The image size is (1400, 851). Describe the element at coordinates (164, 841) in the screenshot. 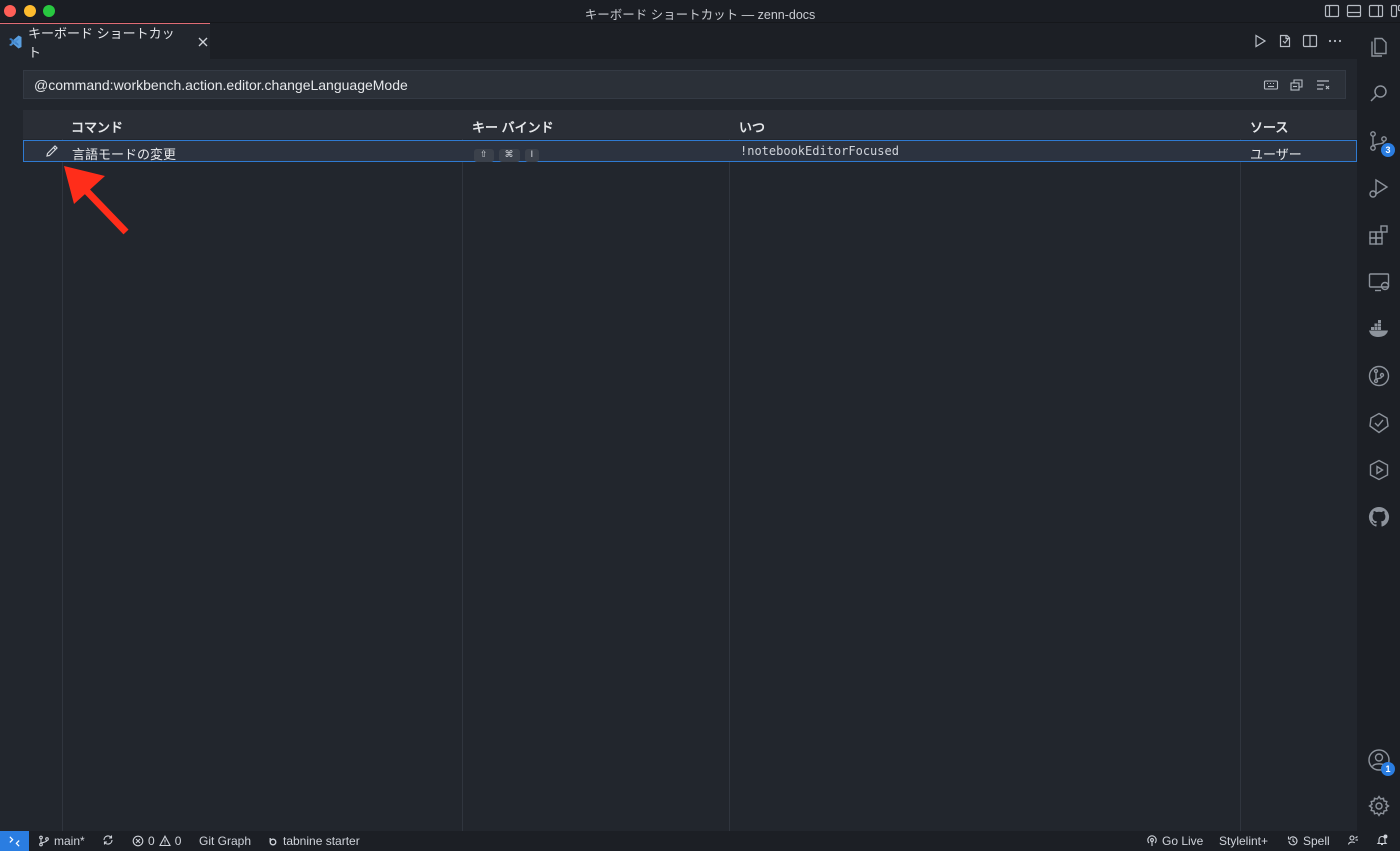

I see `warning-icon` at that location.